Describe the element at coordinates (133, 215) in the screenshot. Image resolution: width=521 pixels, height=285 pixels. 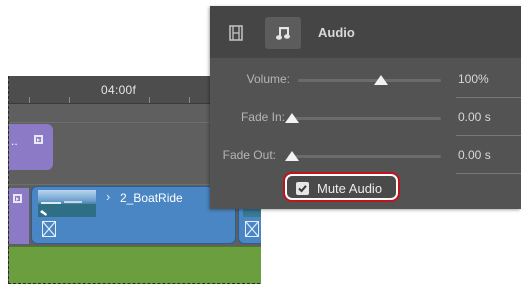
I see `video-clip: › 2_BoatRide` at that location.